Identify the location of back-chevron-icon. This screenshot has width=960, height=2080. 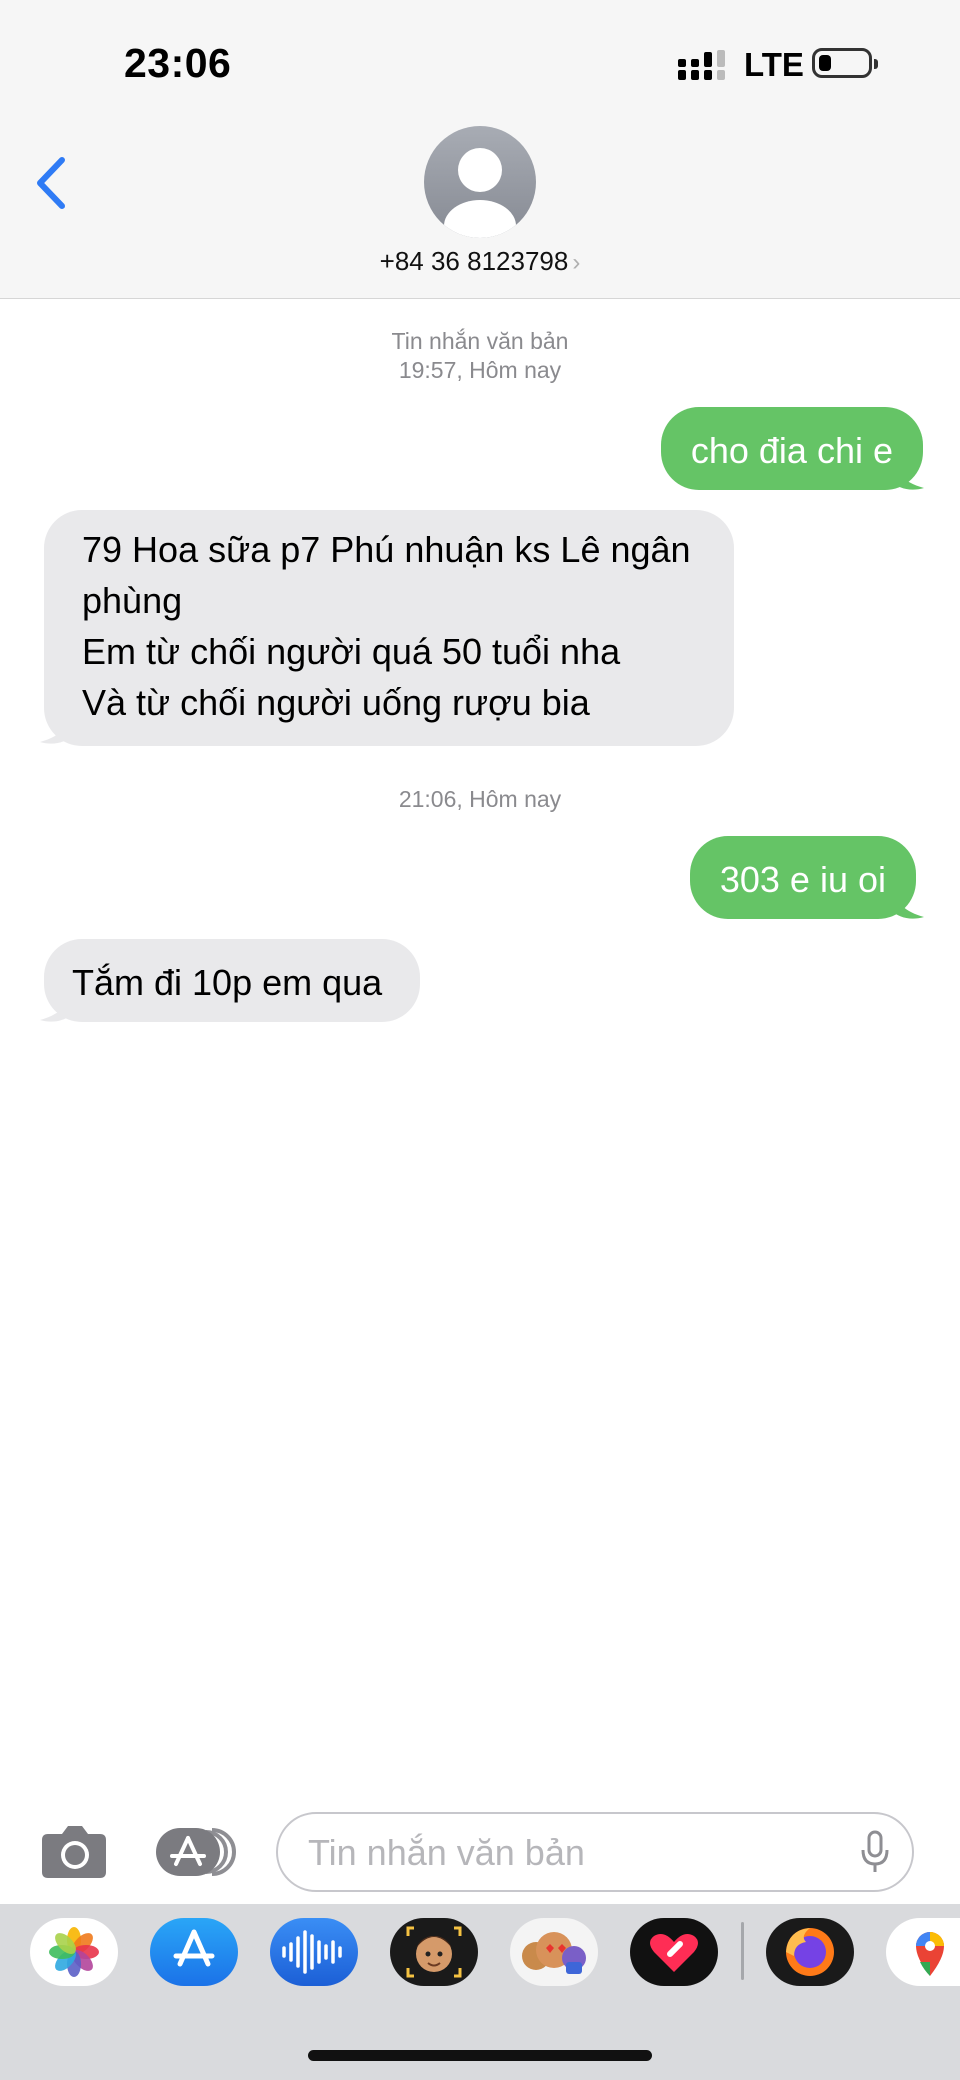
(52, 183).